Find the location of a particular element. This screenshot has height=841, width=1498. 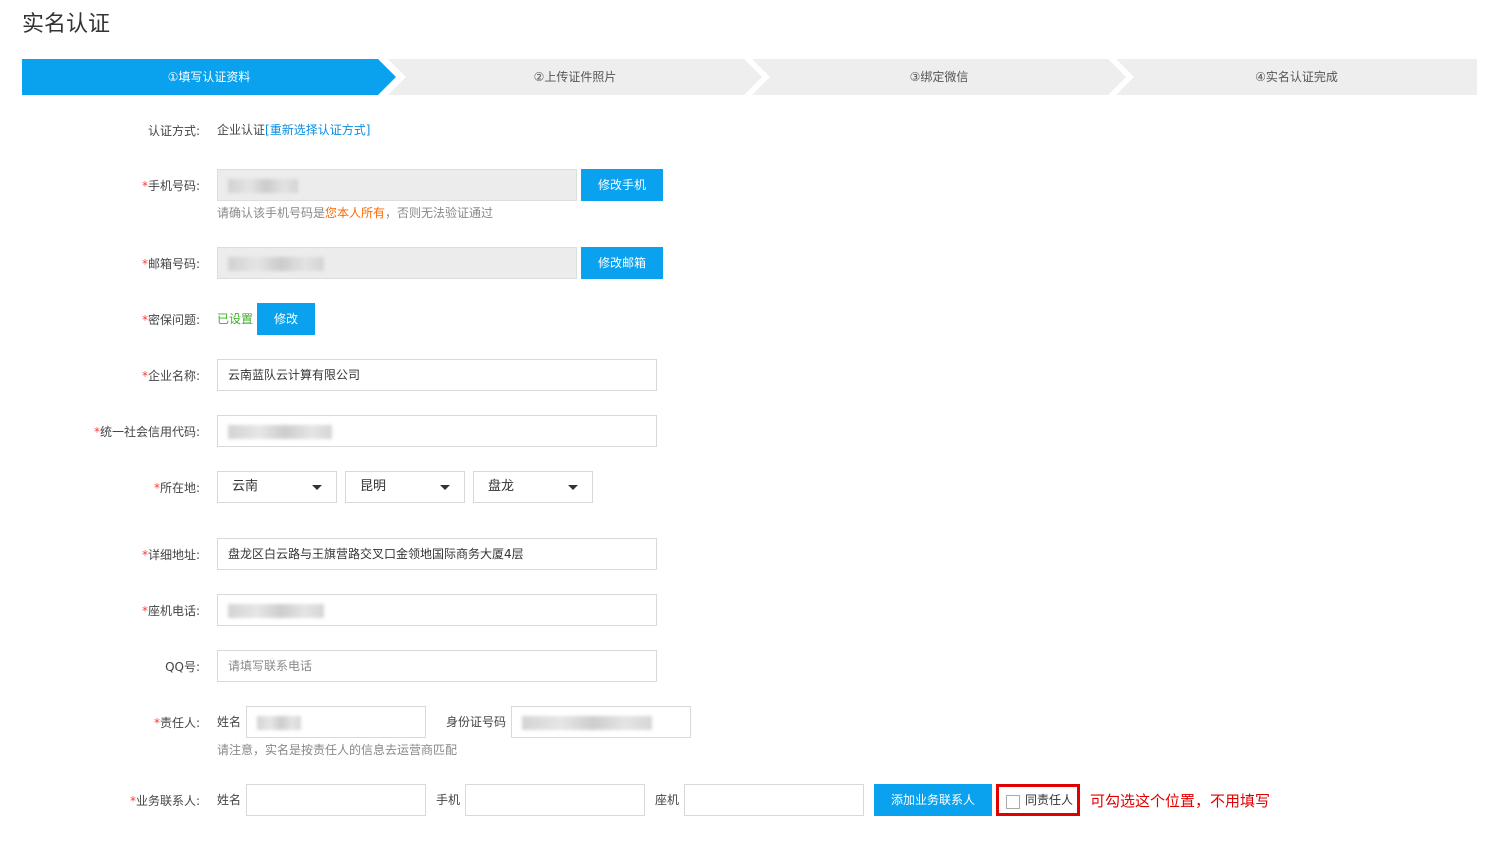

responsible-label: *责任人: is located at coordinates (176, 723).